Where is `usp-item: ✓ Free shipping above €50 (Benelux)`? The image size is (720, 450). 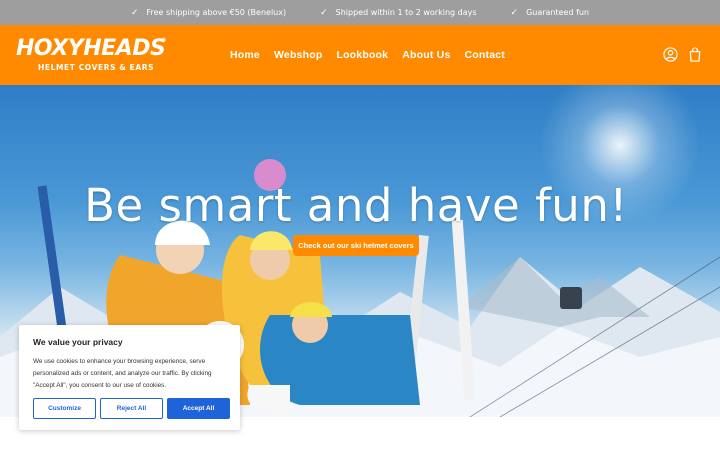
usp-item: ✓ Free shipping above €50 (Benelux) is located at coordinates (208, 13).